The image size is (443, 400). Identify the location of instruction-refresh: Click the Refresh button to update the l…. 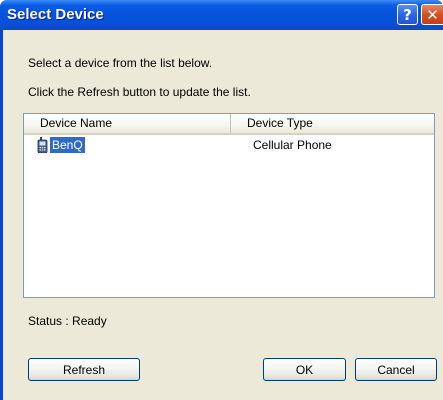
(139, 92).